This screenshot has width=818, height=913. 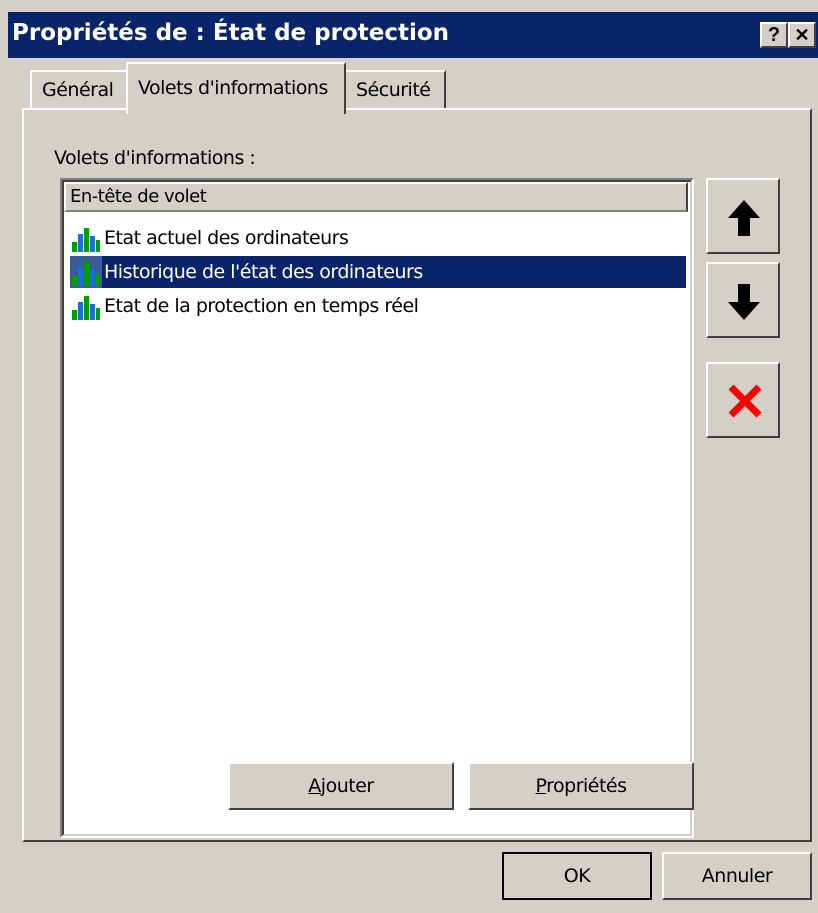 I want to click on tab-volets-informations-label: Volets d'informations, so click(x=233, y=88).